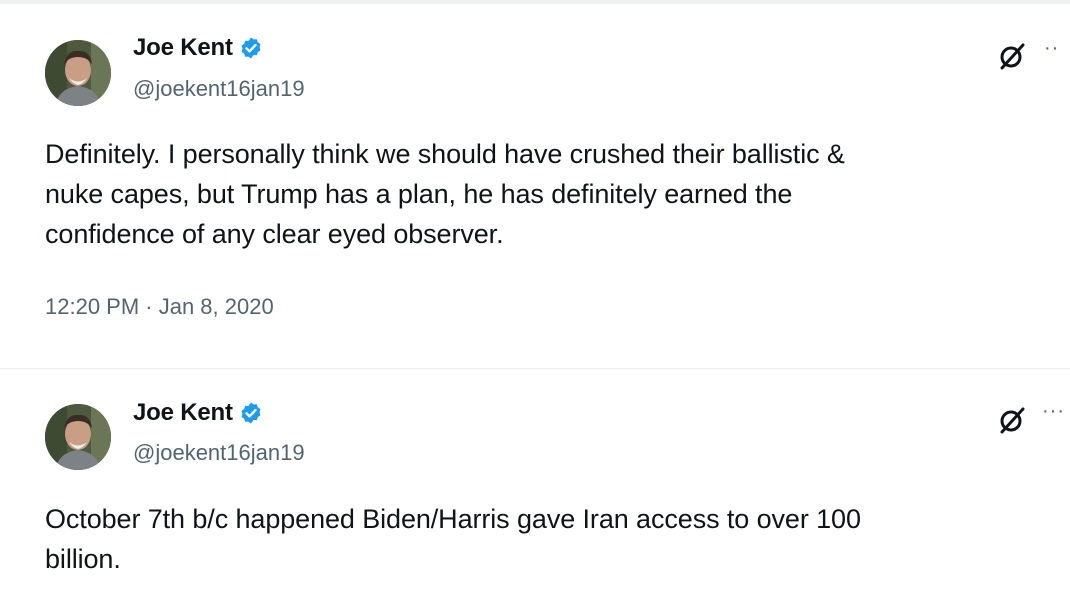 Image resolution: width=1070 pixels, height=602 pixels. Describe the element at coordinates (1051, 48) in the screenshot. I see `more-icon: ··` at that location.